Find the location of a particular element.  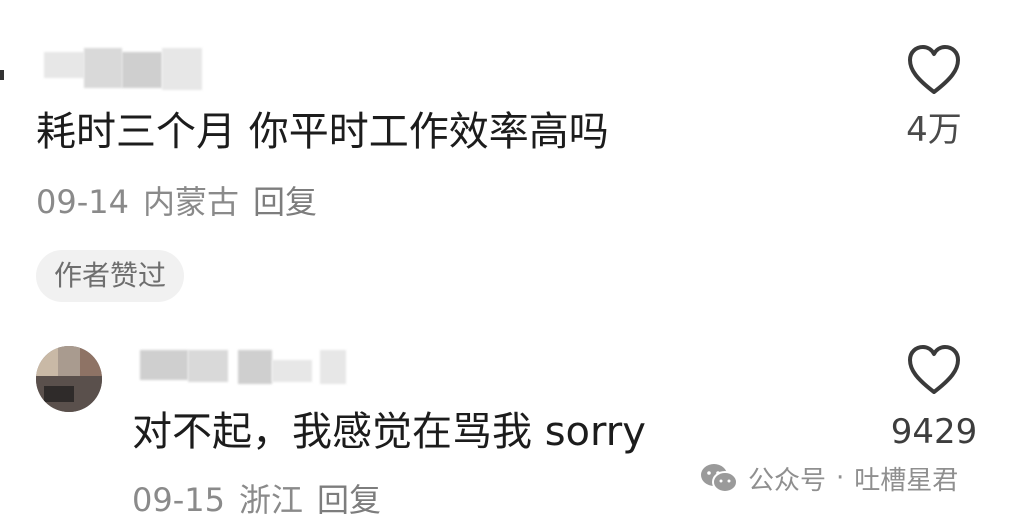

watermark-source: 公众号 is located at coordinates (787, 480).